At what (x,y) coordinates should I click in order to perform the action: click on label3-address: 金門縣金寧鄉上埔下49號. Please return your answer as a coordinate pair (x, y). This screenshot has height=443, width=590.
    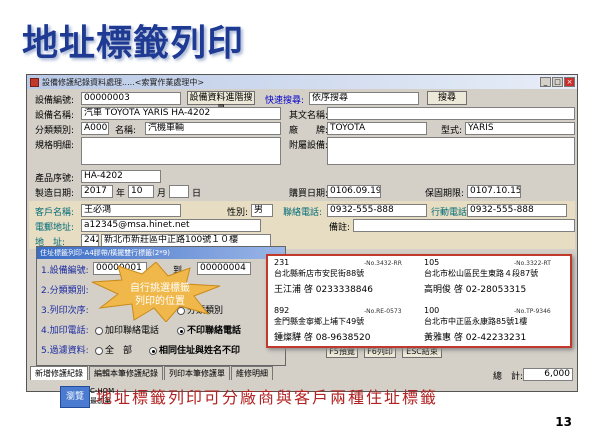
    Looking at the image, I should click on (319, 321).